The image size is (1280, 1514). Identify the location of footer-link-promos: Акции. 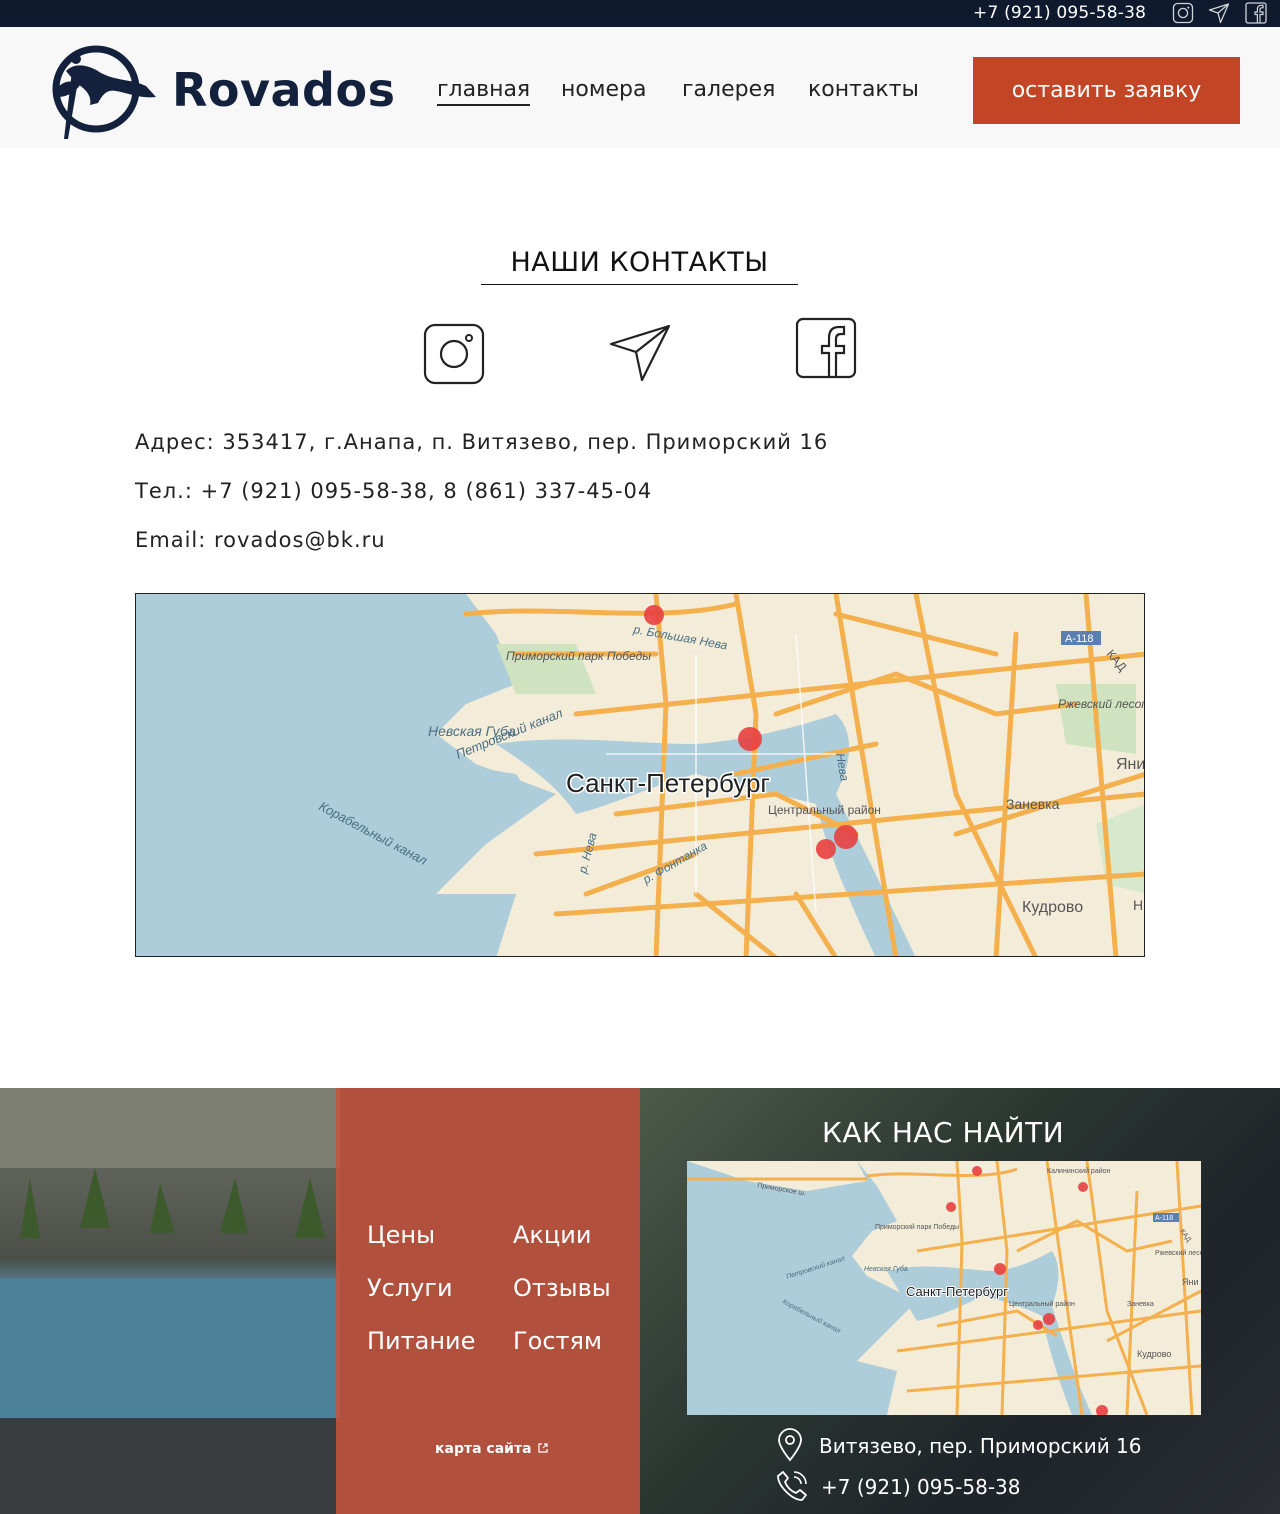
(552, 1235).